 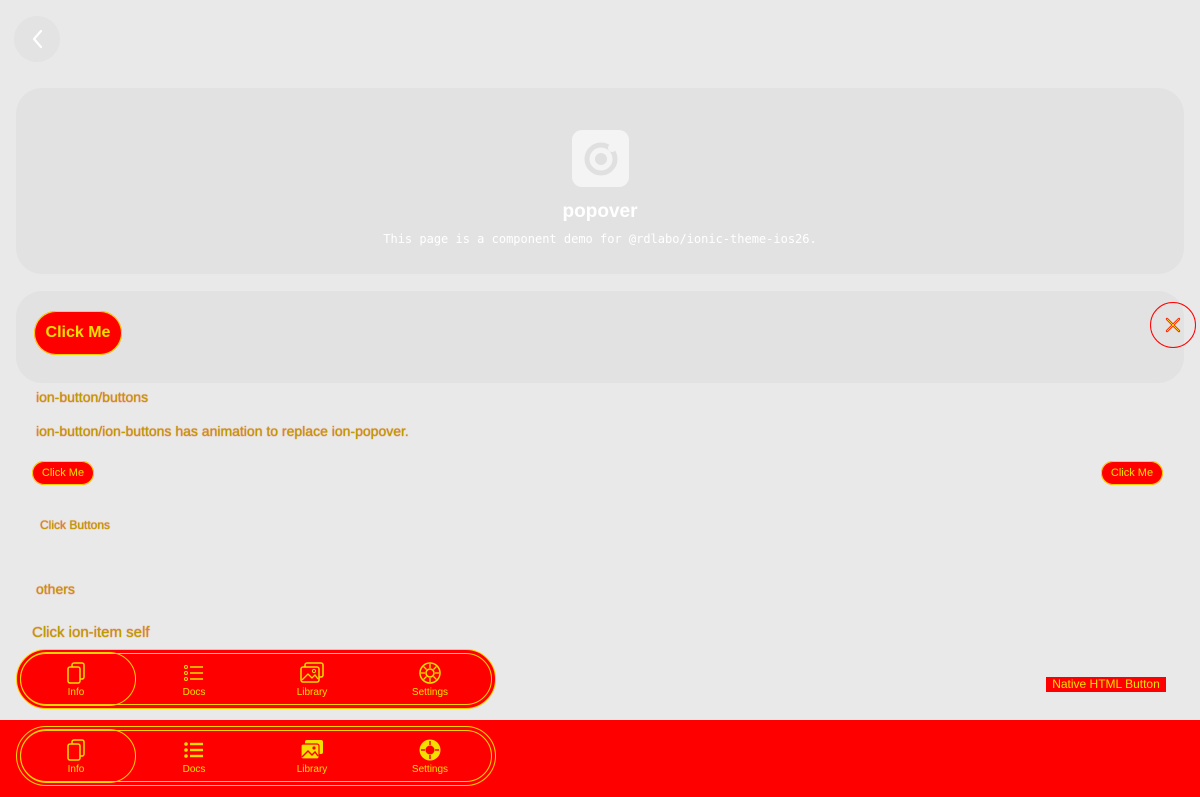 I want to click on right-click-me-button: Click Me, so click(x=1132, y=473).